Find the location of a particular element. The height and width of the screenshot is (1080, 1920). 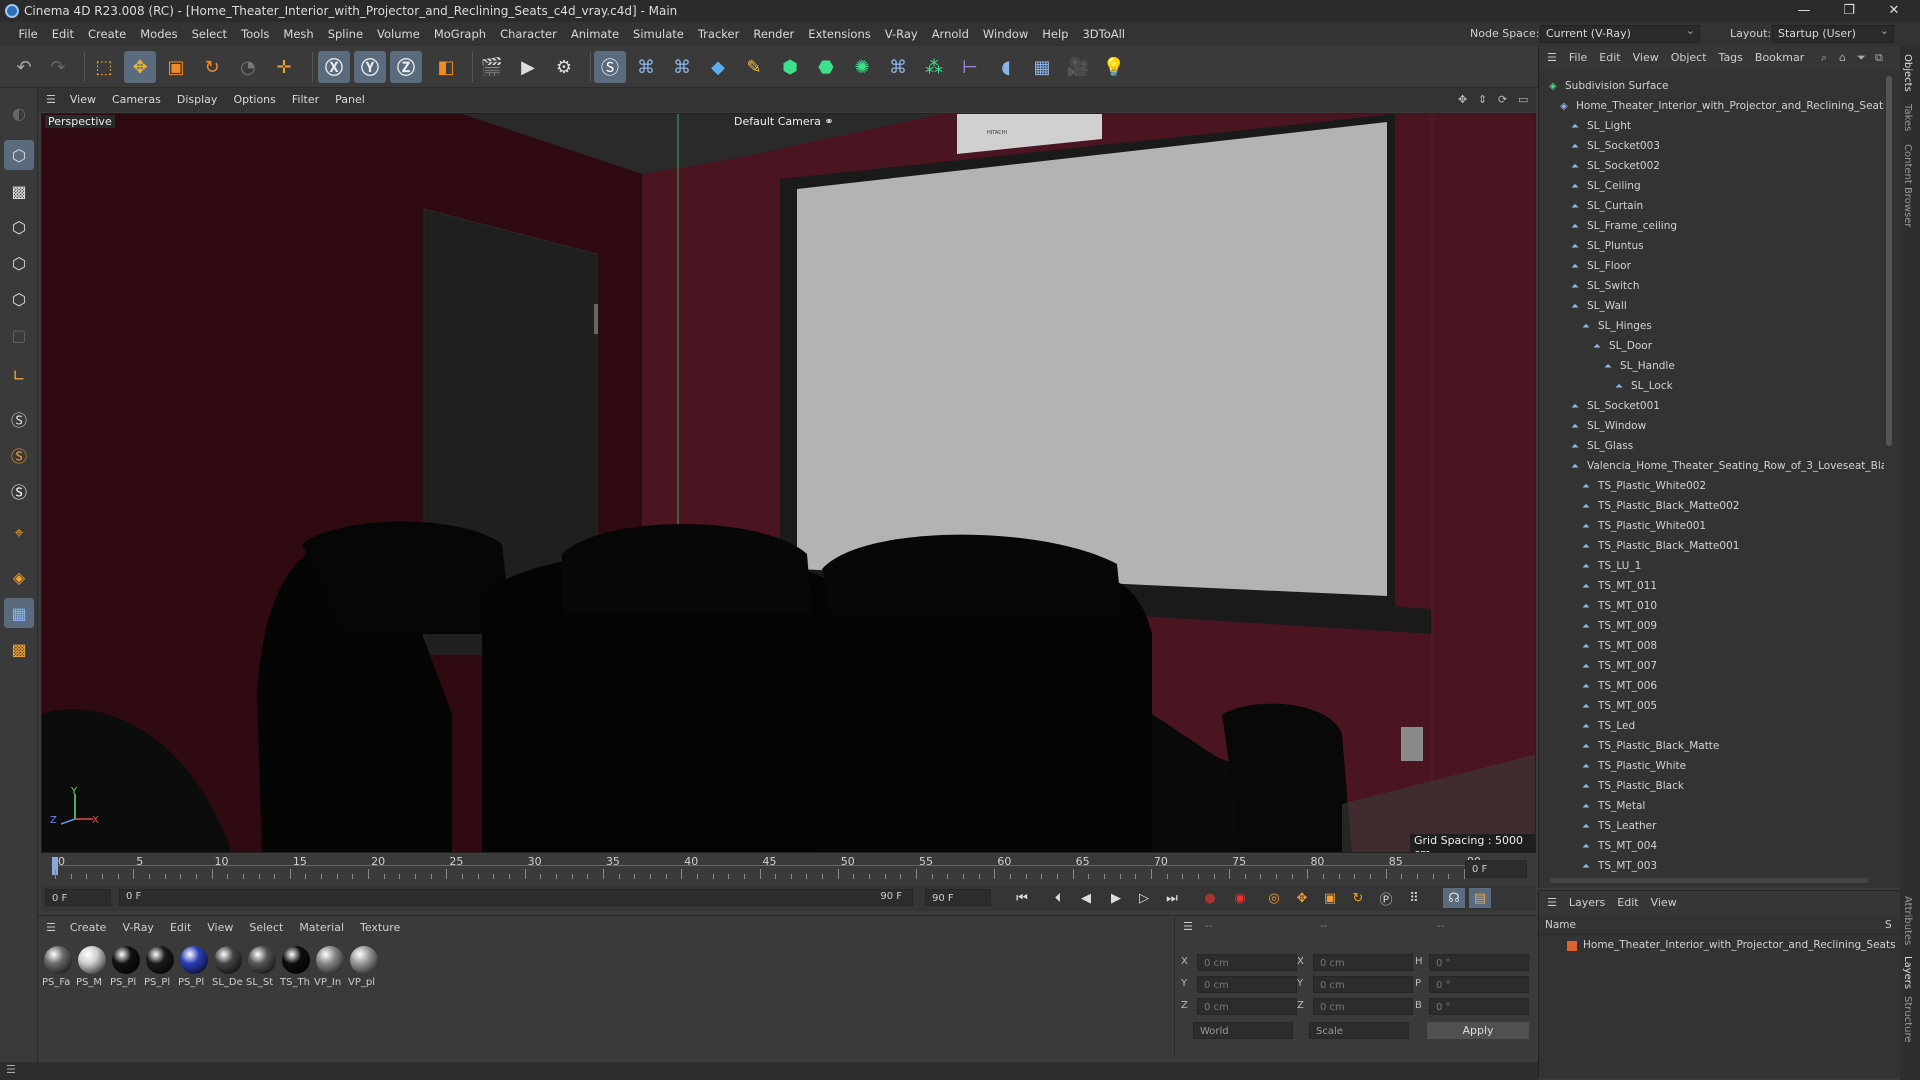

layers-hamburger-icon: ☰ is located at coordinates (1551, 903).